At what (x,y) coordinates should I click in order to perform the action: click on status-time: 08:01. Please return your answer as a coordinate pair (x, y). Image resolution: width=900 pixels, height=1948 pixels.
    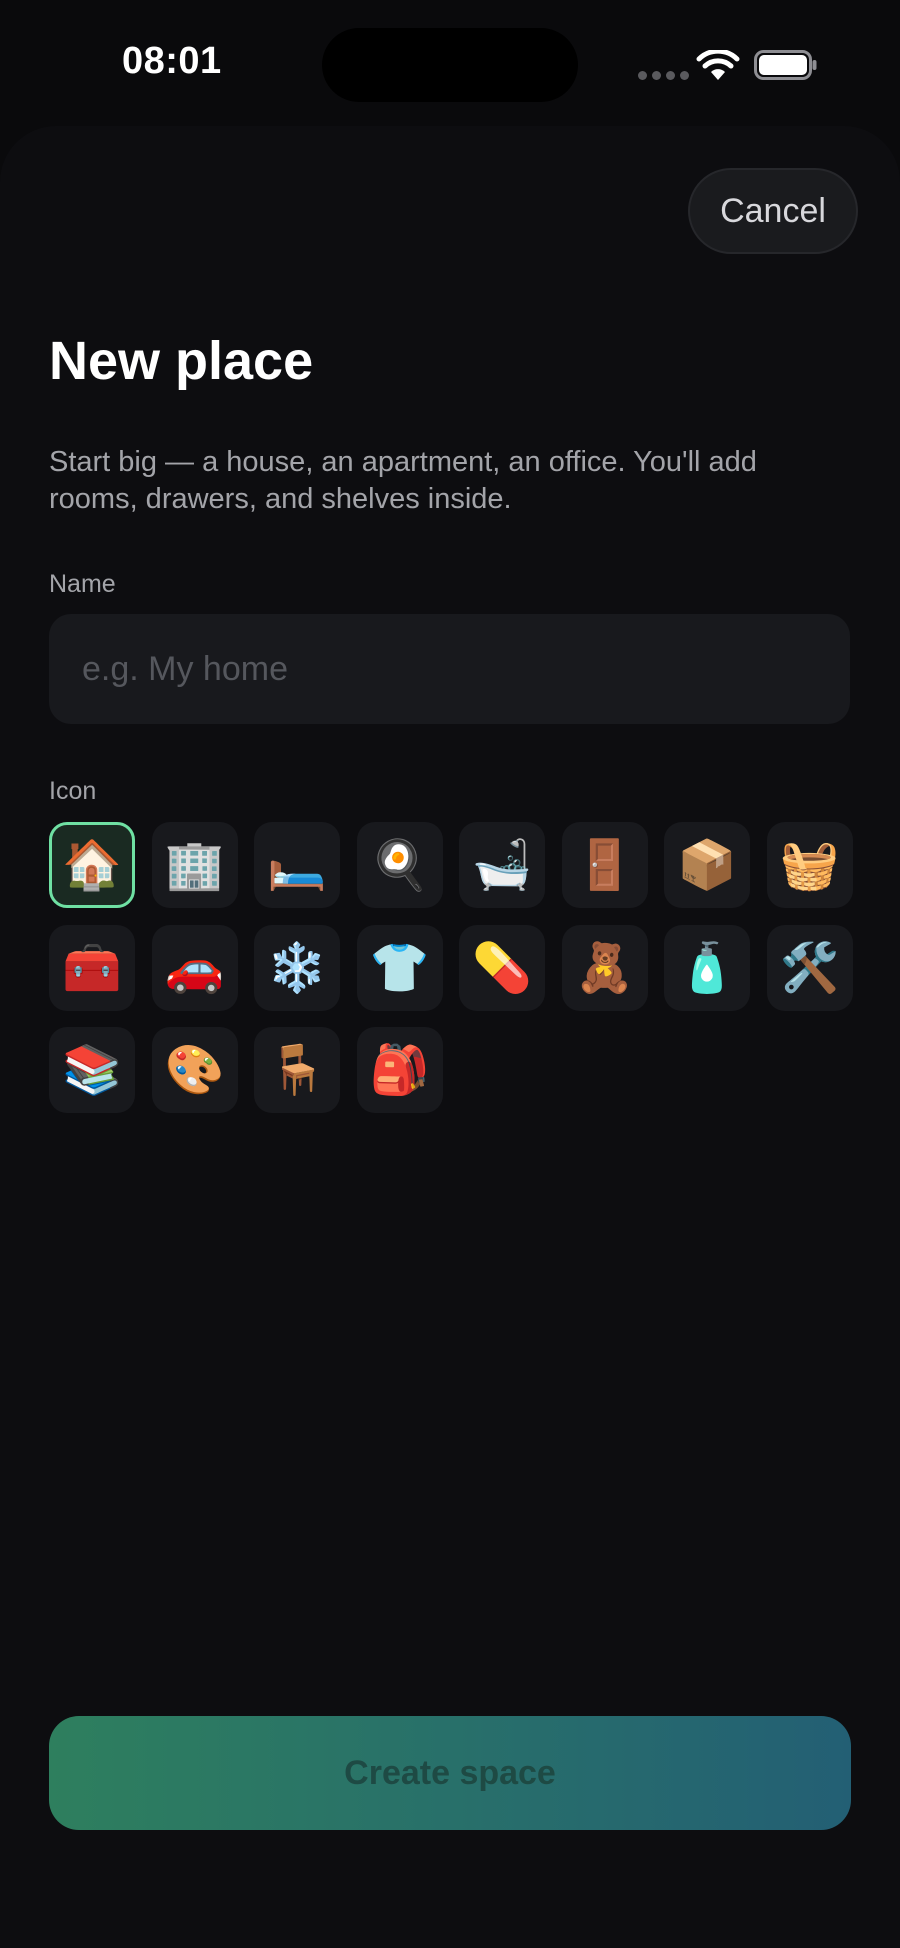
    Looking at the image, I should click on (172, 61).